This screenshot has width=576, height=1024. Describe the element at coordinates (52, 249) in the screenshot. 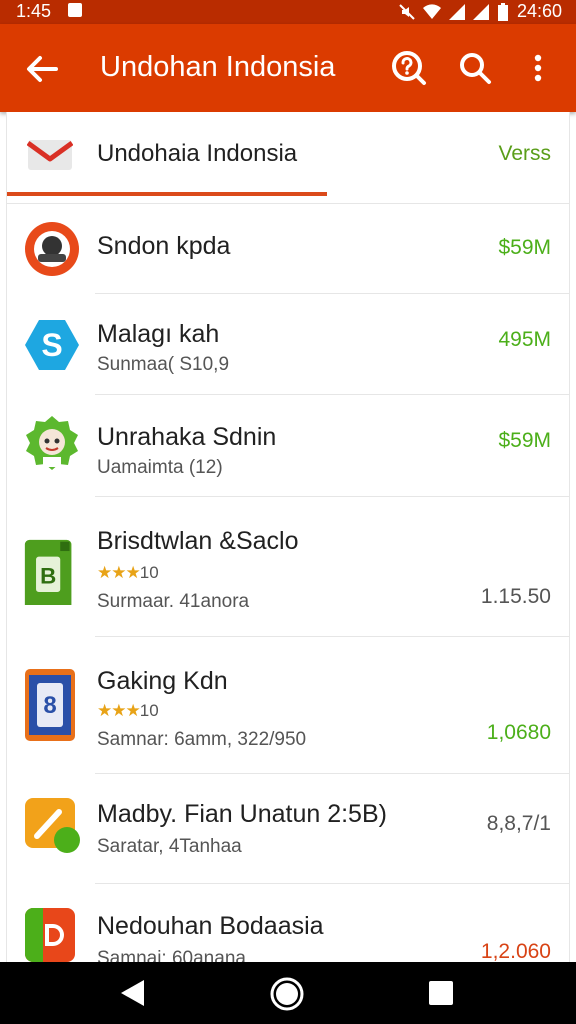

I see `camera-app-icon` at that location.